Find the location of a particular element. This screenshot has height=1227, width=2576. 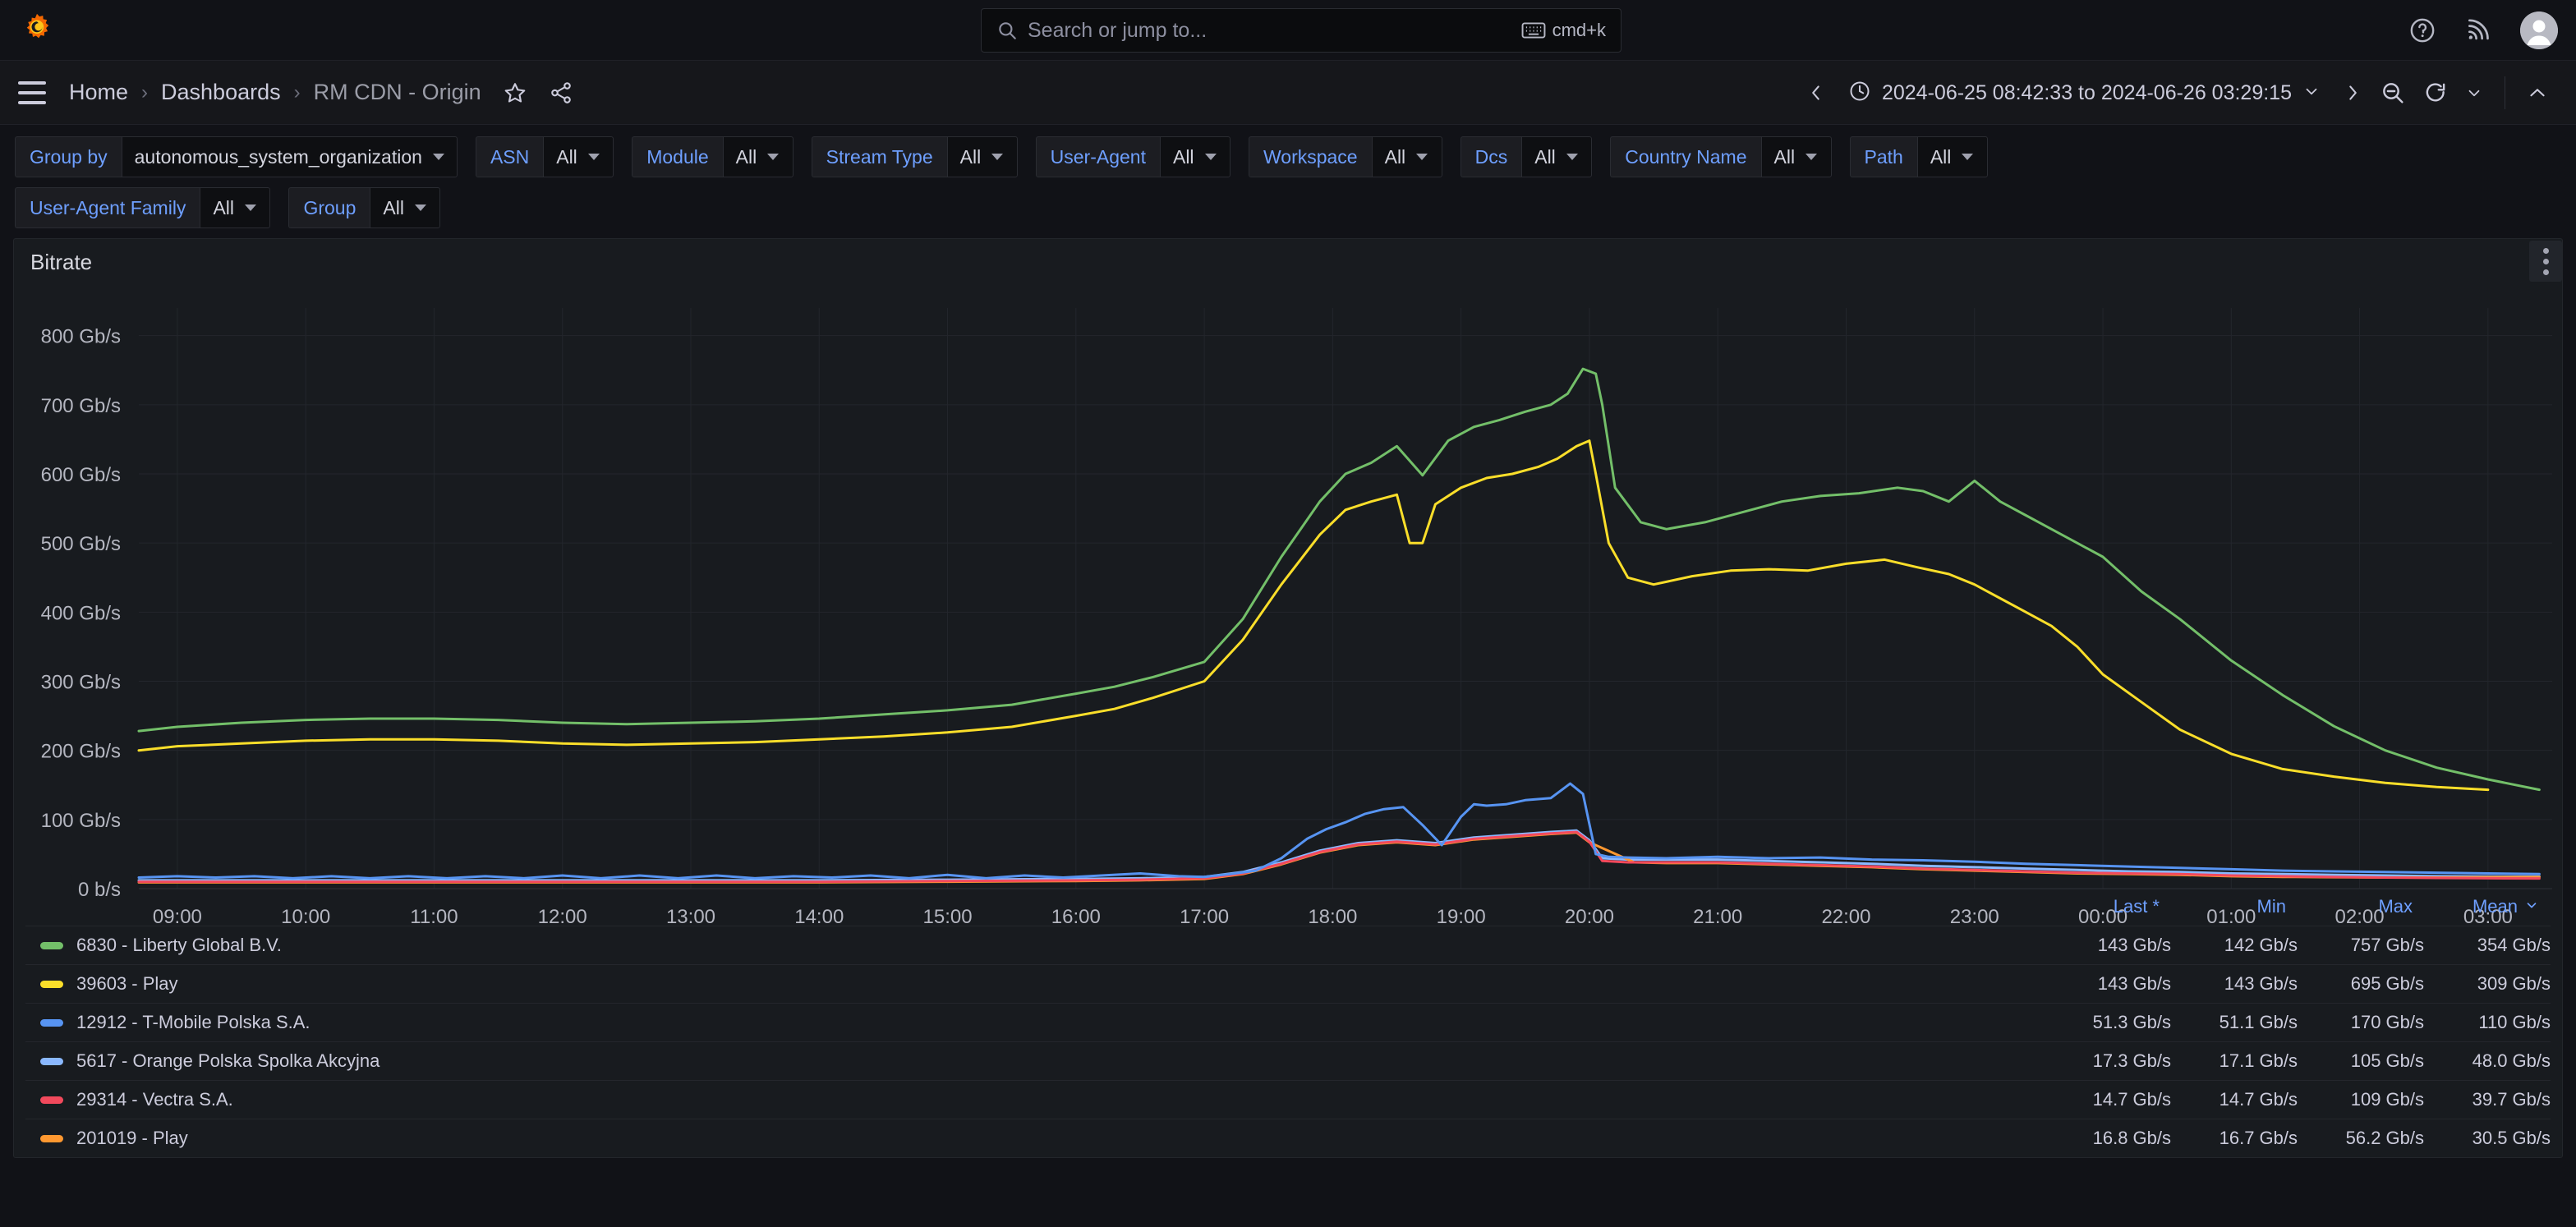

legend-column-header-mean: Mean is located at coordinates (2476, 906).